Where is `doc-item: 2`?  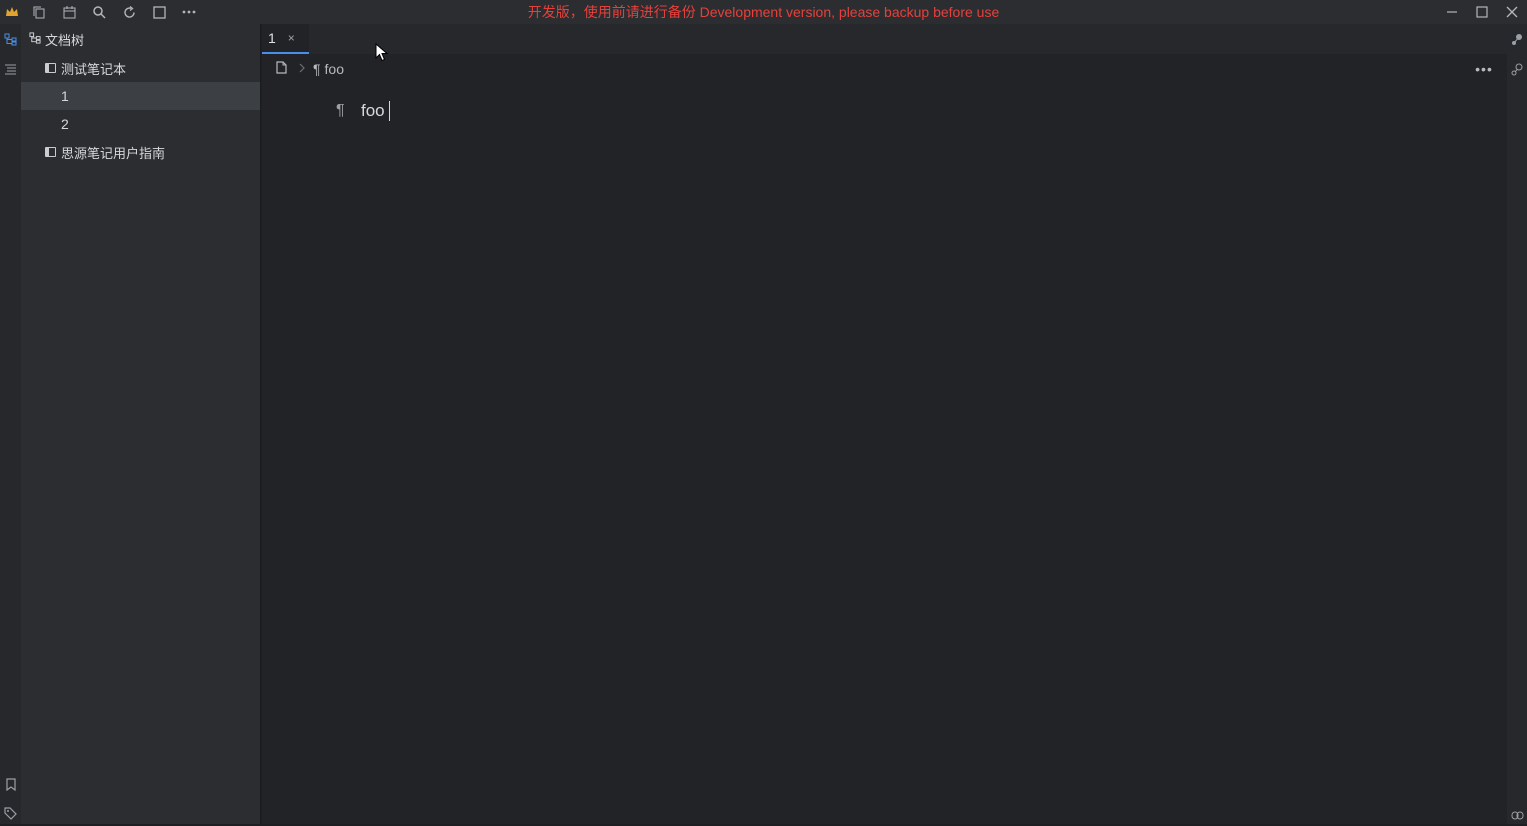
doc-item: 2 is located at coordinates (140, 124).